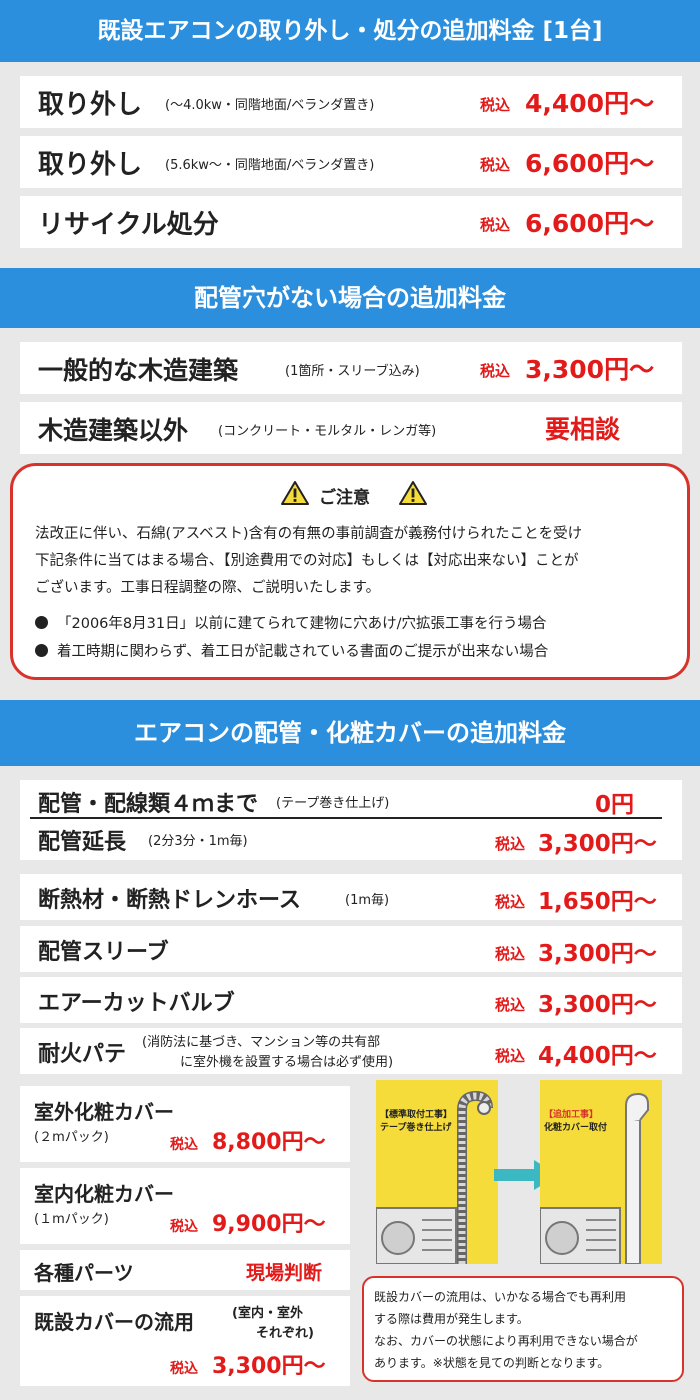 This screenshot has width=700, height=1400. Describe the element at coordinates (492, 1363) in the screenshot. I see `note-line: あります。※状態を見ての判断となります。` at that location.